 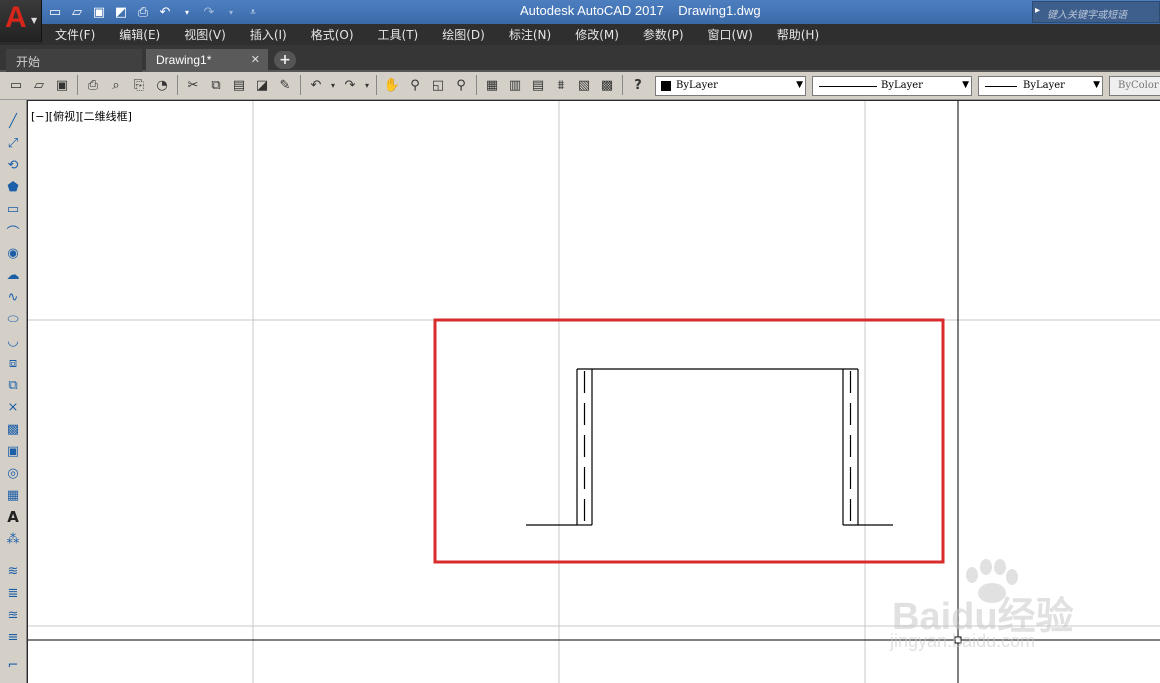 What do you see at coordinates (13, 231) in the screenshot?
I see `arc-icon: ⌒` at bounding box center [13, 231].